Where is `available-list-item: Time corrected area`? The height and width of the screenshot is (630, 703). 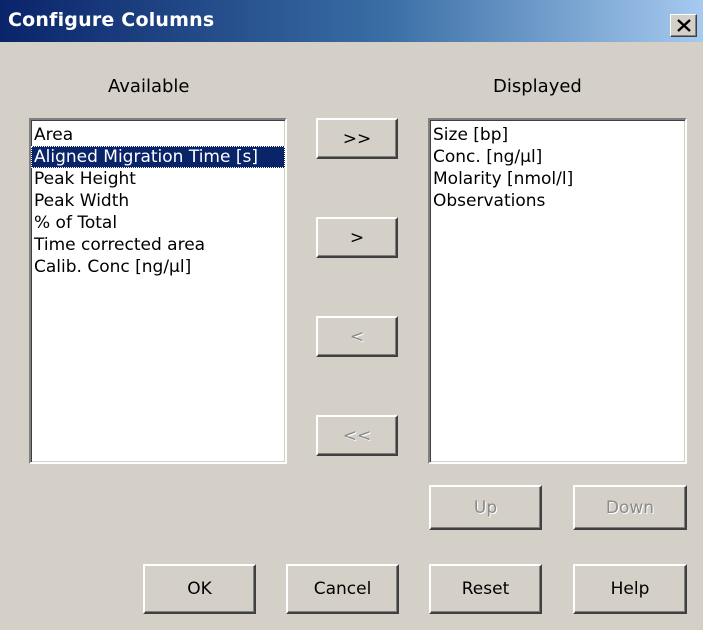
available-list-item: Time corrected area is located at coordinates (158, 245).